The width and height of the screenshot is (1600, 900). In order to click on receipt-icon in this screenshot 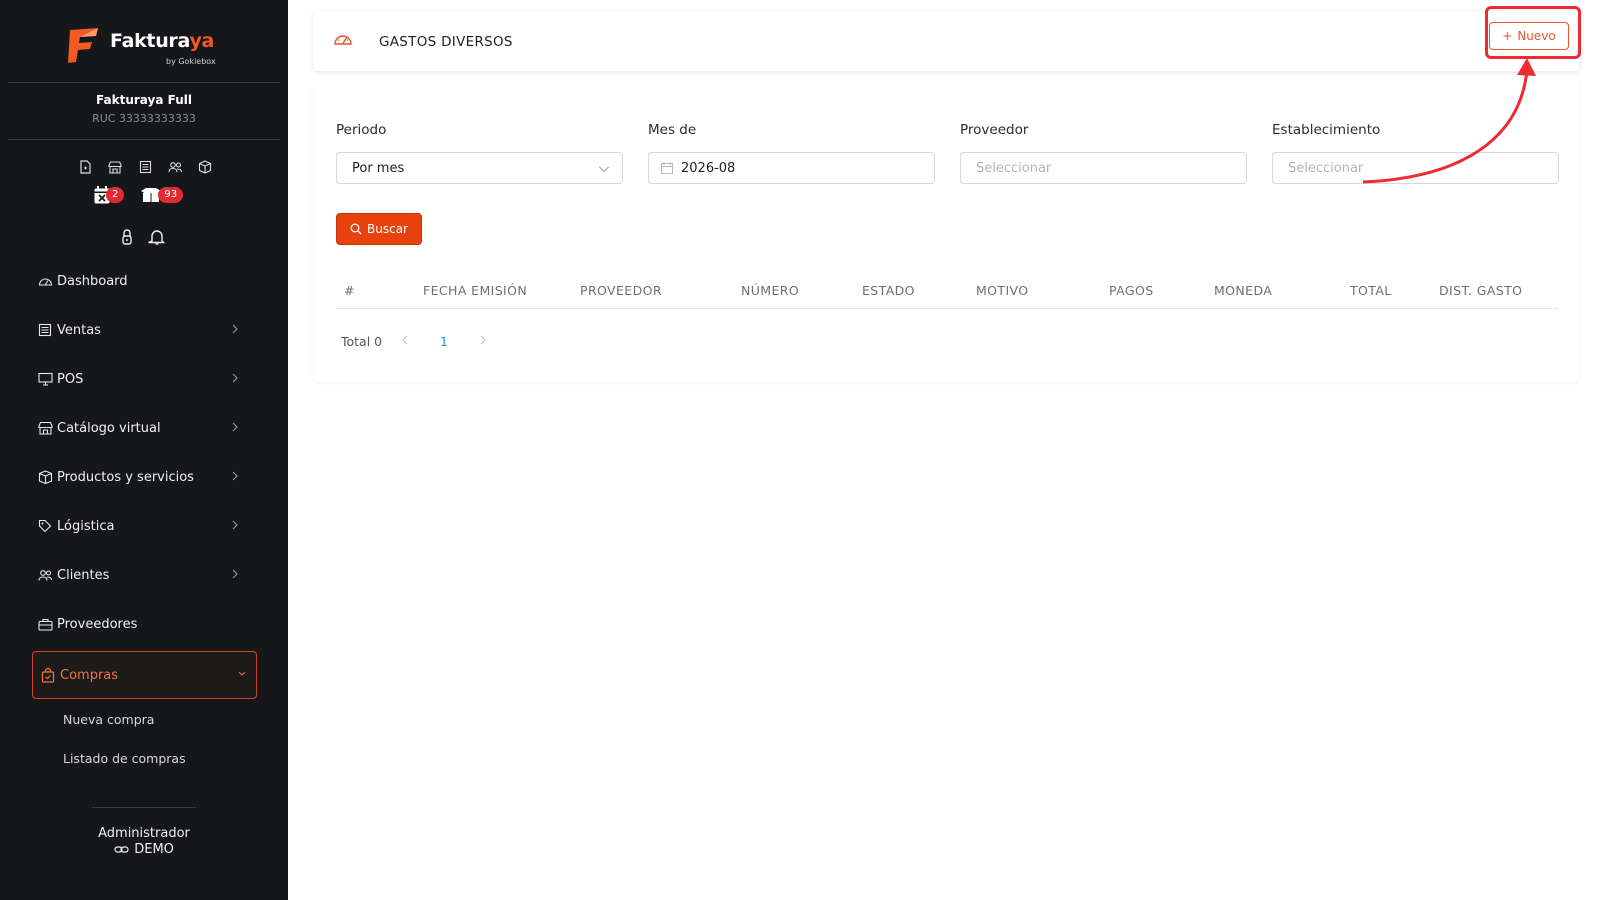, I will do `click(46, 330)`.